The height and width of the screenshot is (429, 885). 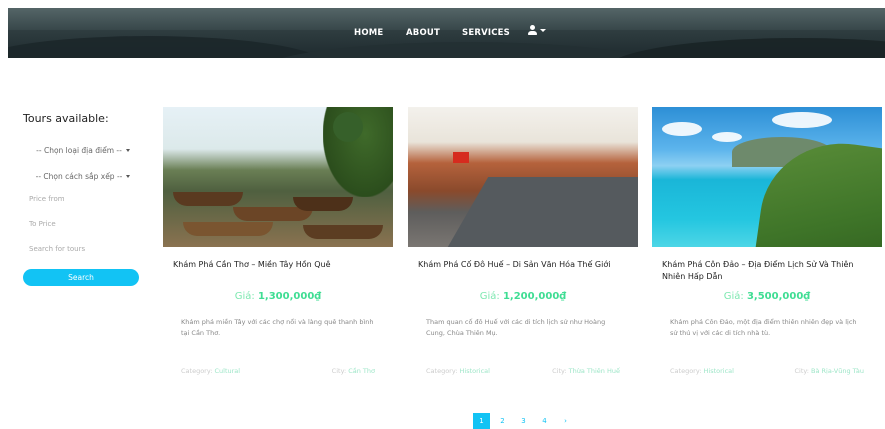 I want to click on category-value: Cultural, so click(x=227, y=371).